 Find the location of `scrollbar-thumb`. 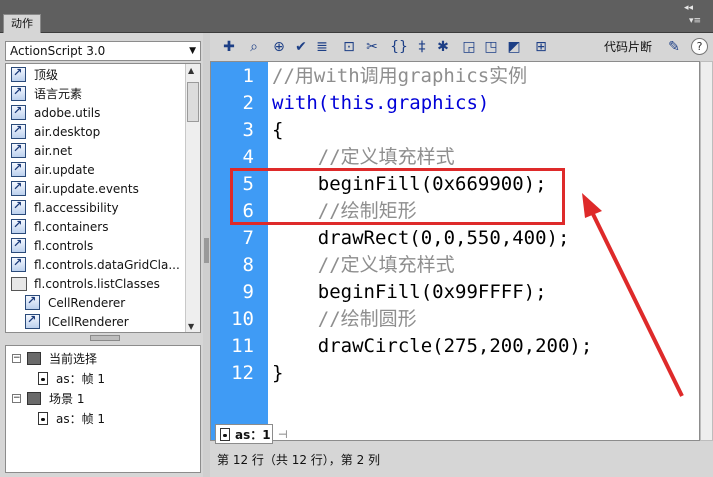

scrollbar-thumb is located at coordinates (193, 102).